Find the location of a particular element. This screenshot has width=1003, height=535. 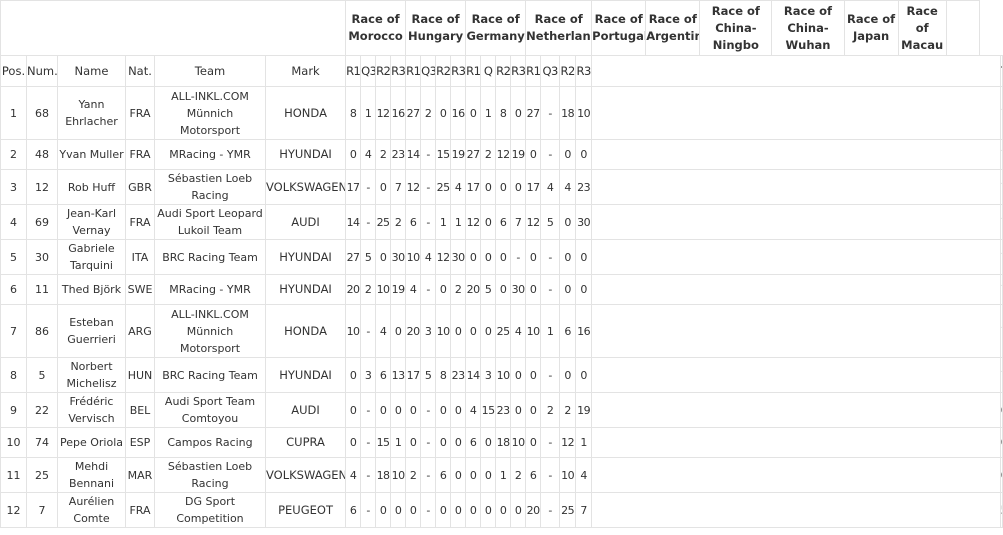

mark-cell: HYUNDAI is located at coordinates (305, 289).